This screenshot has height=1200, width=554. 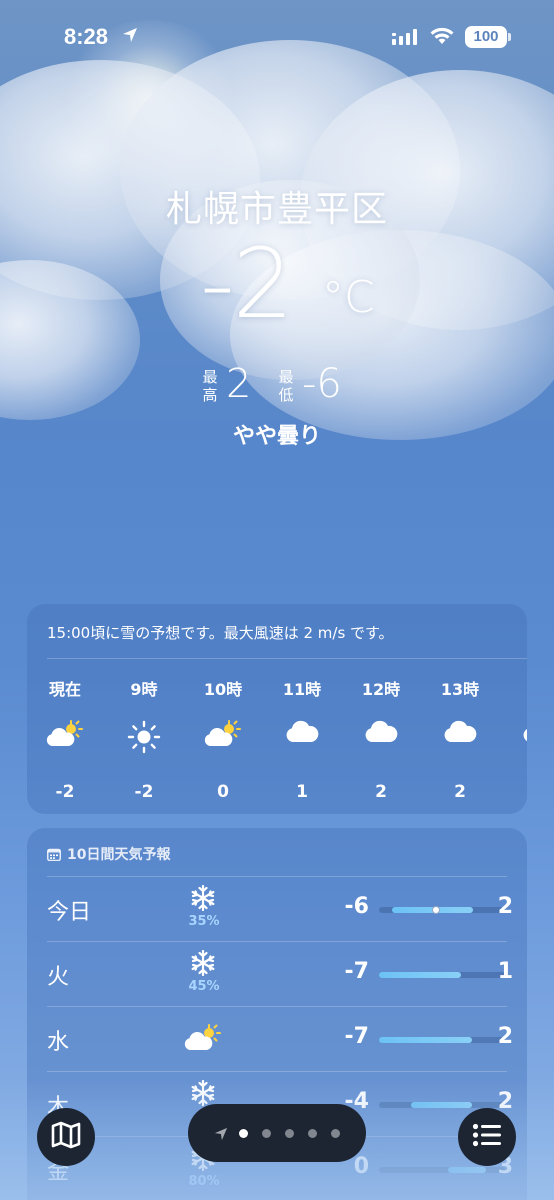 I want to click on calendar-icon, so click(x=54, y=856).